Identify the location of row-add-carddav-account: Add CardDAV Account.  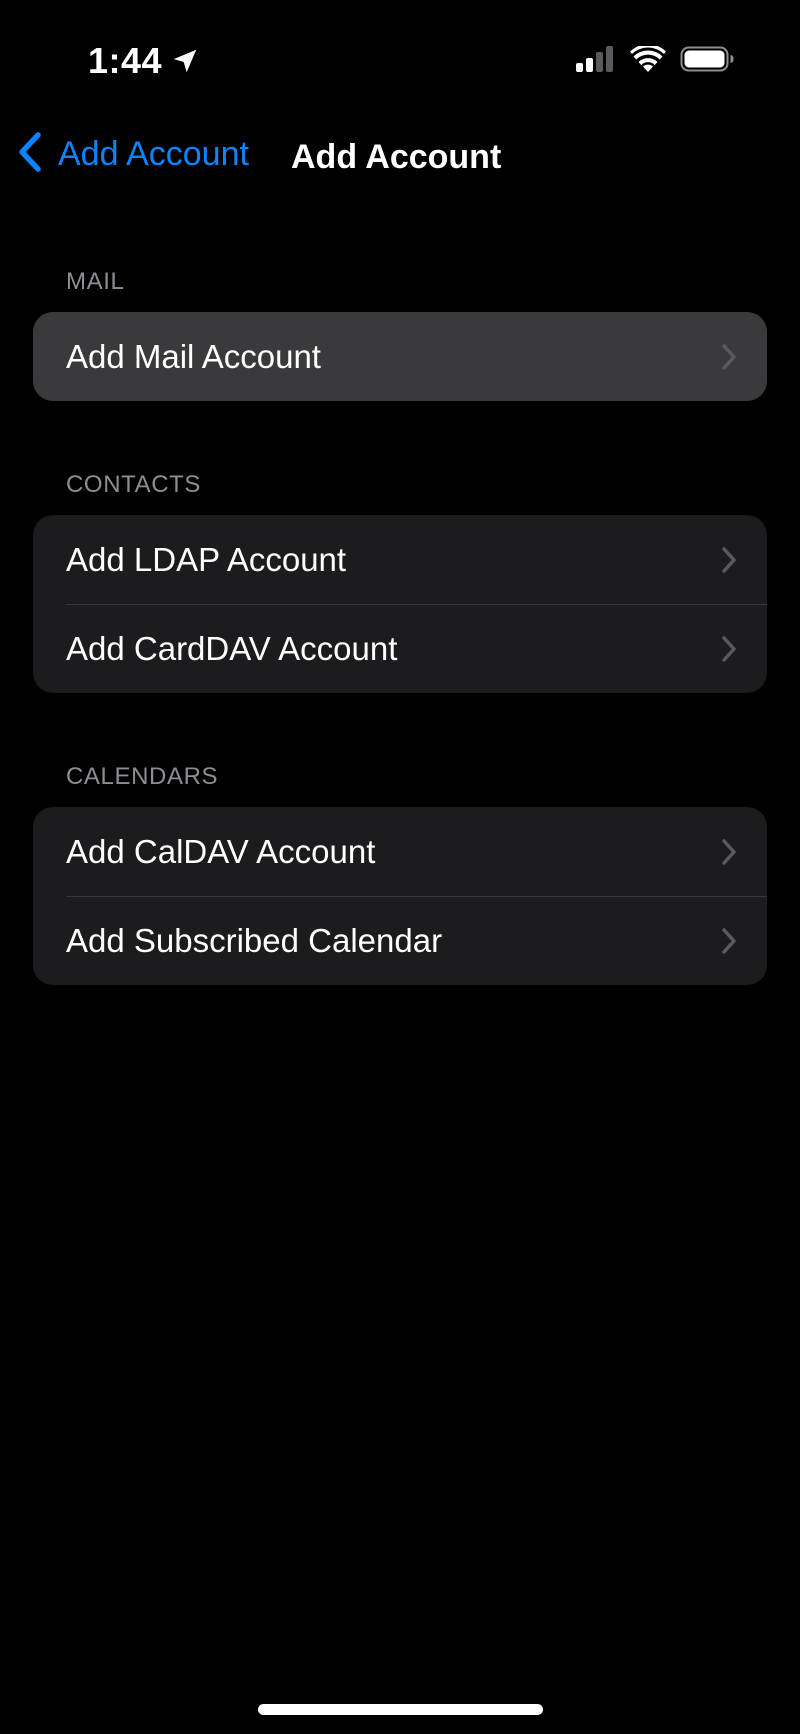
(400, 648).